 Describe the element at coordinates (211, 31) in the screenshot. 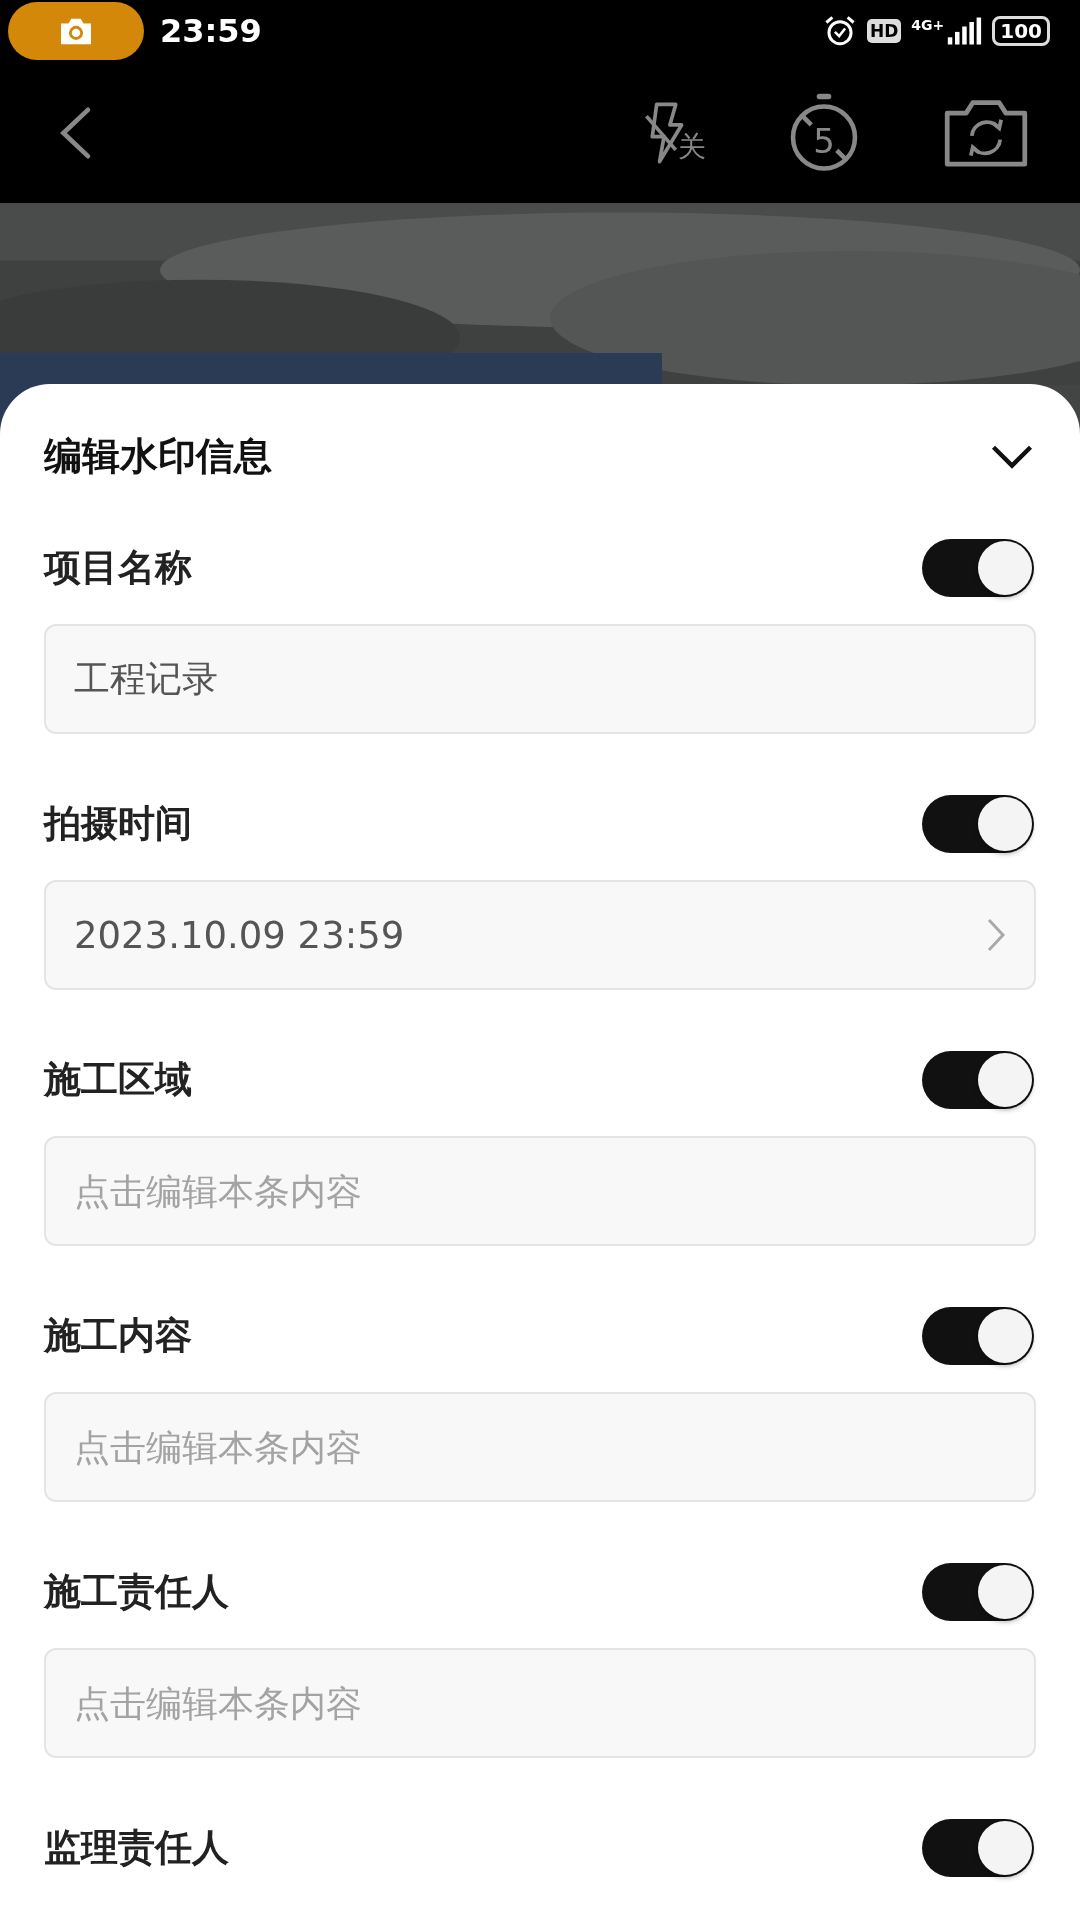

I see `clock-time: 23:59` at that location.